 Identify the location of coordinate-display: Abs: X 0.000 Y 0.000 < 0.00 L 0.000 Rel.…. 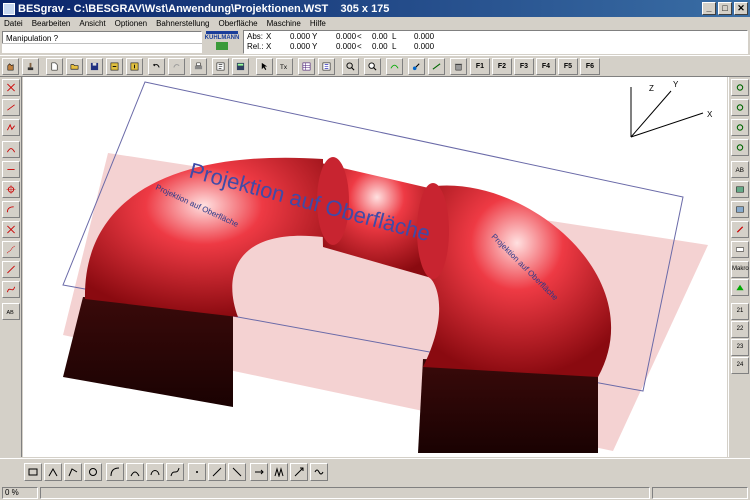
(495, 42).